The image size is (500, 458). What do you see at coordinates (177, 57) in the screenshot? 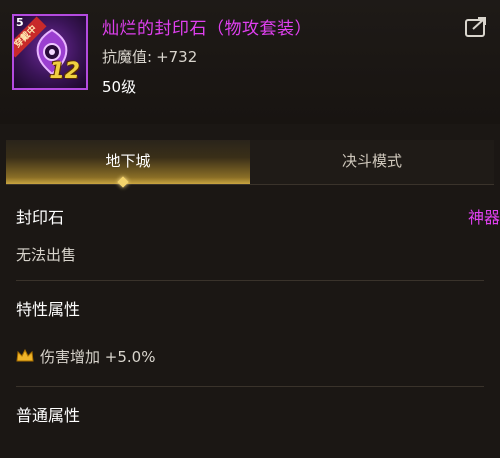
I see `magic-resist-value: +732` at bounding box center [177, 57].